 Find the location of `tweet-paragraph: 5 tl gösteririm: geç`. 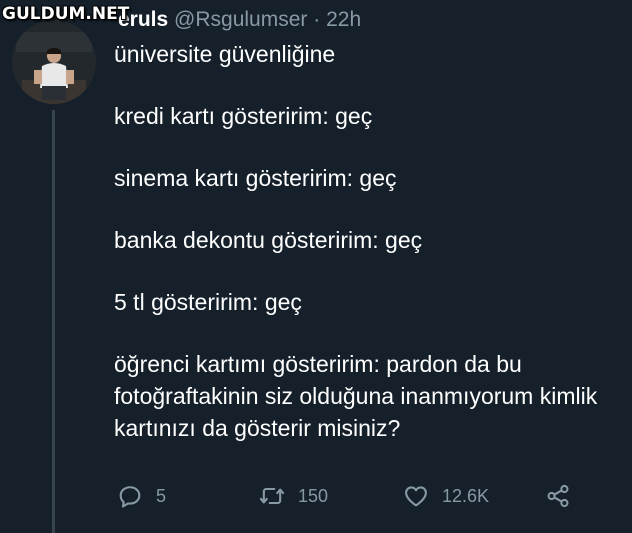

tweet-paragraph: 5 tl gösteririm: geç is located at coordinates (208, 302).